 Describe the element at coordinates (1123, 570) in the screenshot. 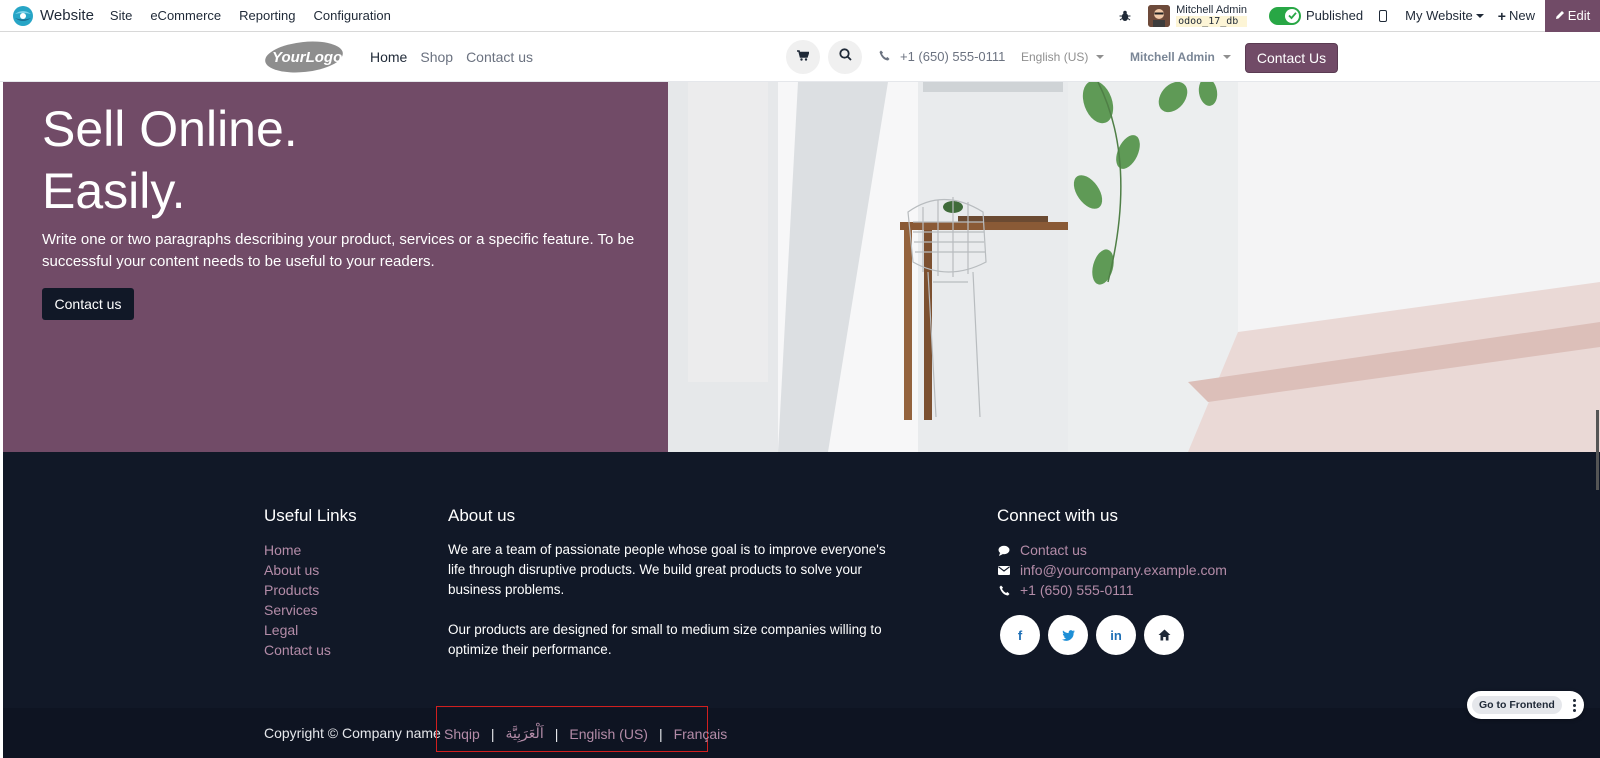

I see `connect-email-address: info@yourcompany.example.com` at that location.